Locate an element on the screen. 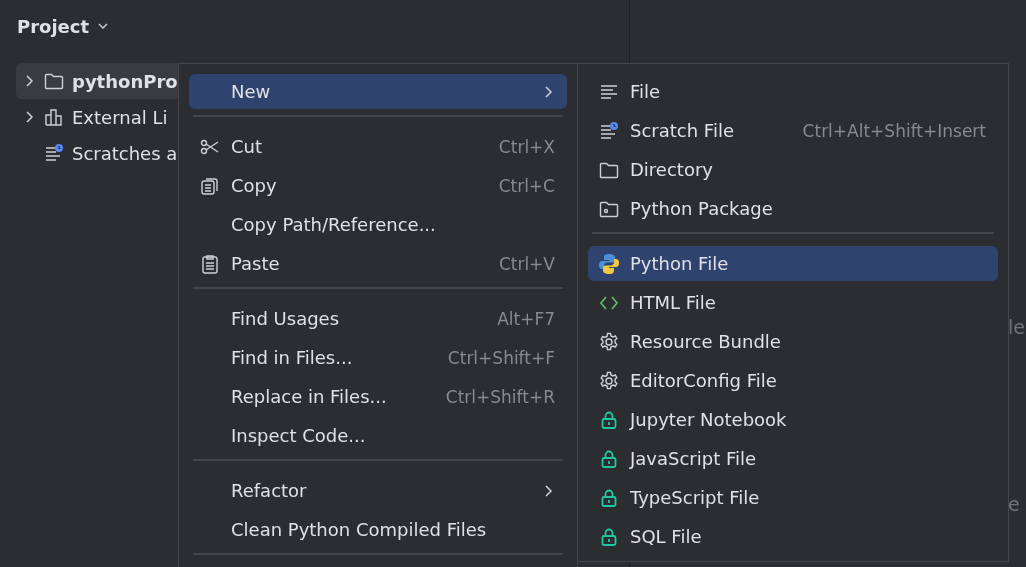 Image resolution: width=1026 pixels, height=567 pixels. menu-item: Copy Ctrl+C is located at coordinates (378, 185).